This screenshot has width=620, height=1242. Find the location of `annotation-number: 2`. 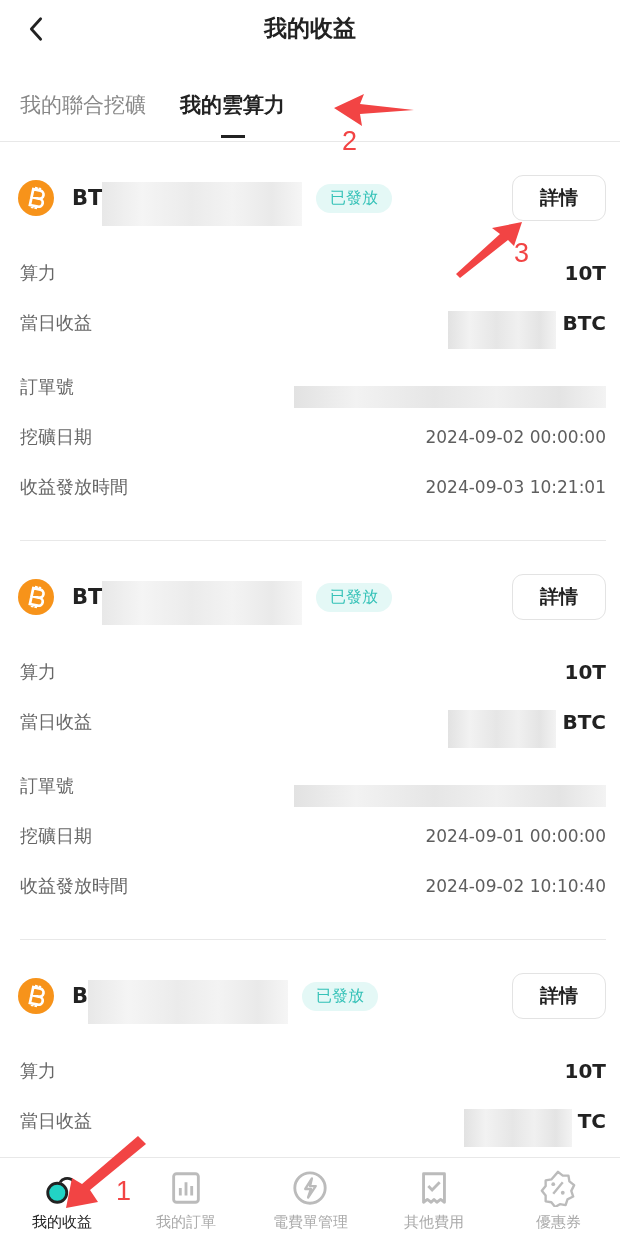

annotation-number: 2 is located at coordinates (350, 141).